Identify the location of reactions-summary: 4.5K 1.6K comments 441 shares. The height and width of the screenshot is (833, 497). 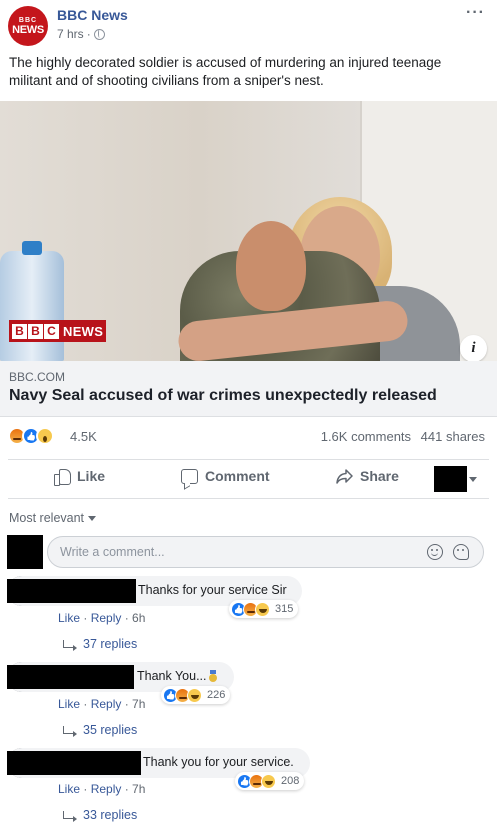
(248, 437).